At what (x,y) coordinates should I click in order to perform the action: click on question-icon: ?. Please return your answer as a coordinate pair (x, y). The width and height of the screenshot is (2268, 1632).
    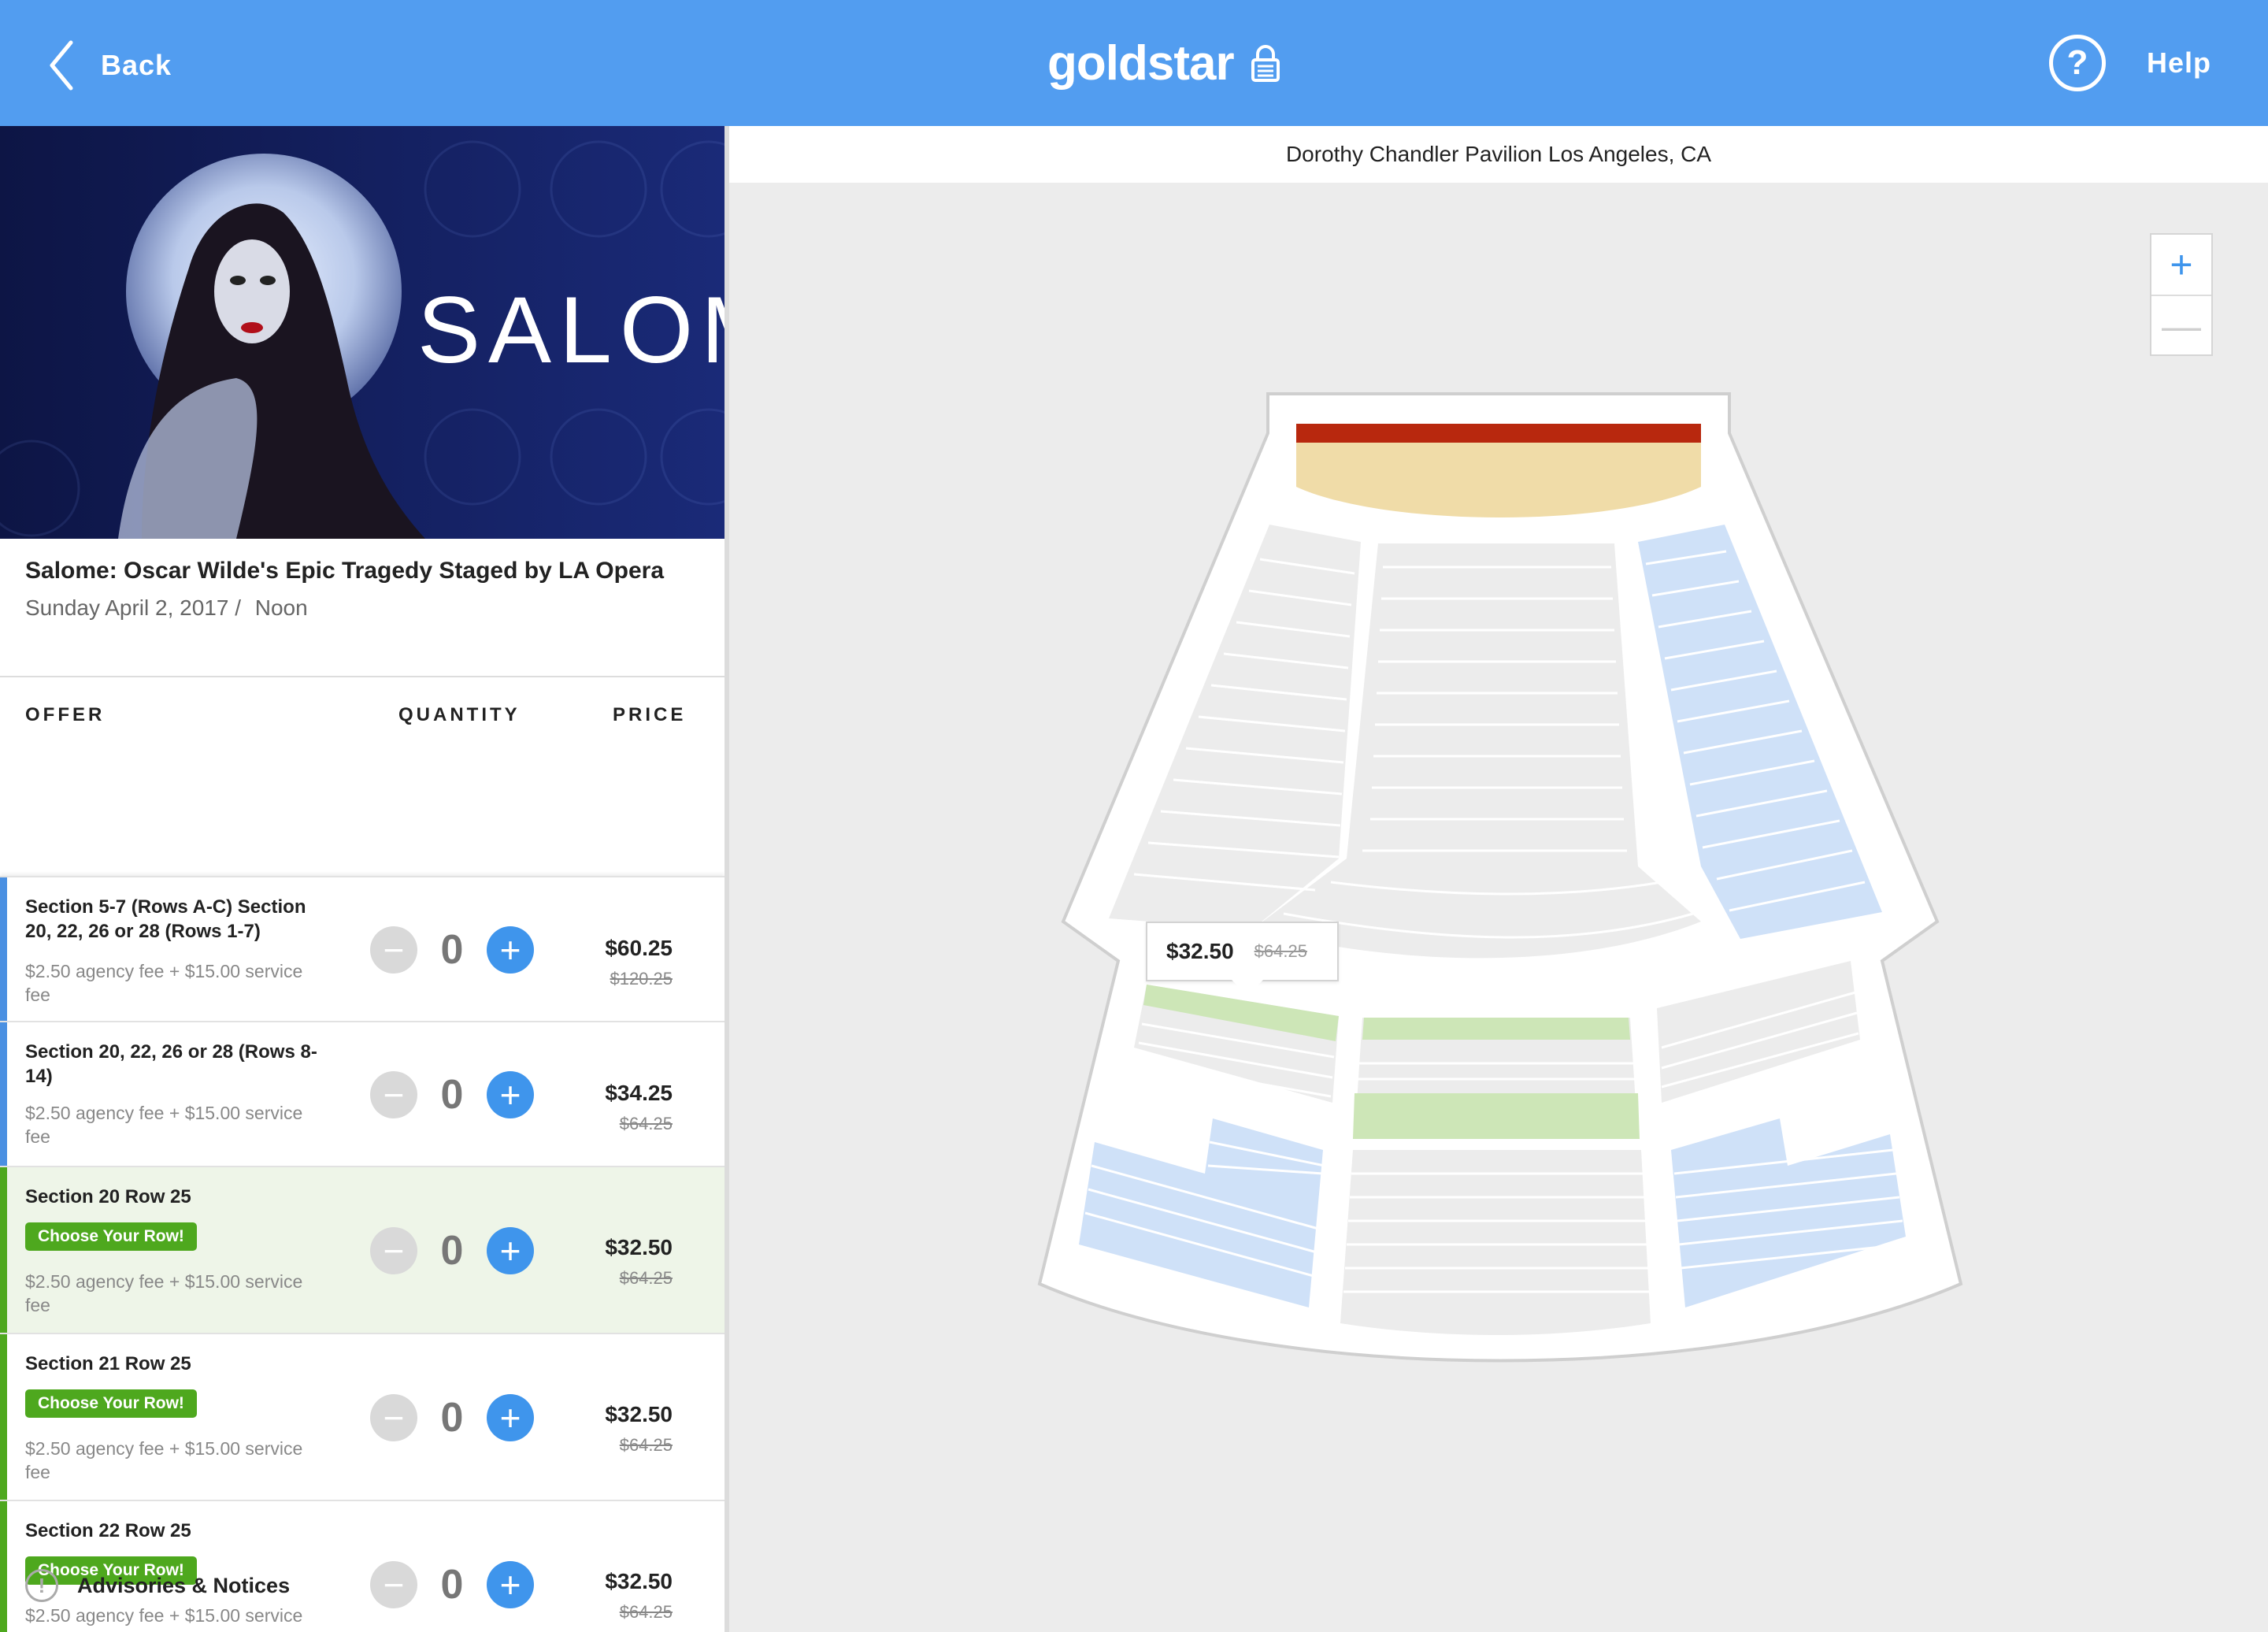
    Looking at the image, I should click on (2077, 63).